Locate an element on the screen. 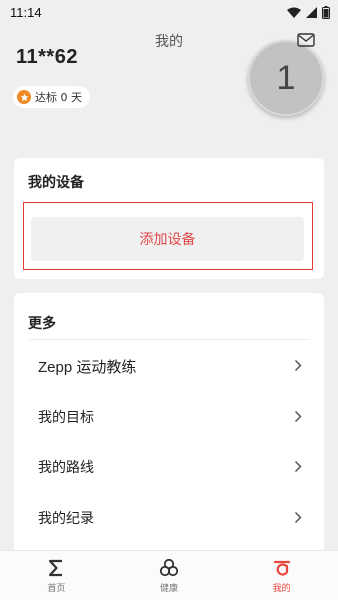 The image size is (338, 600). more-title: 更多 is located at coordinates (42, 324).